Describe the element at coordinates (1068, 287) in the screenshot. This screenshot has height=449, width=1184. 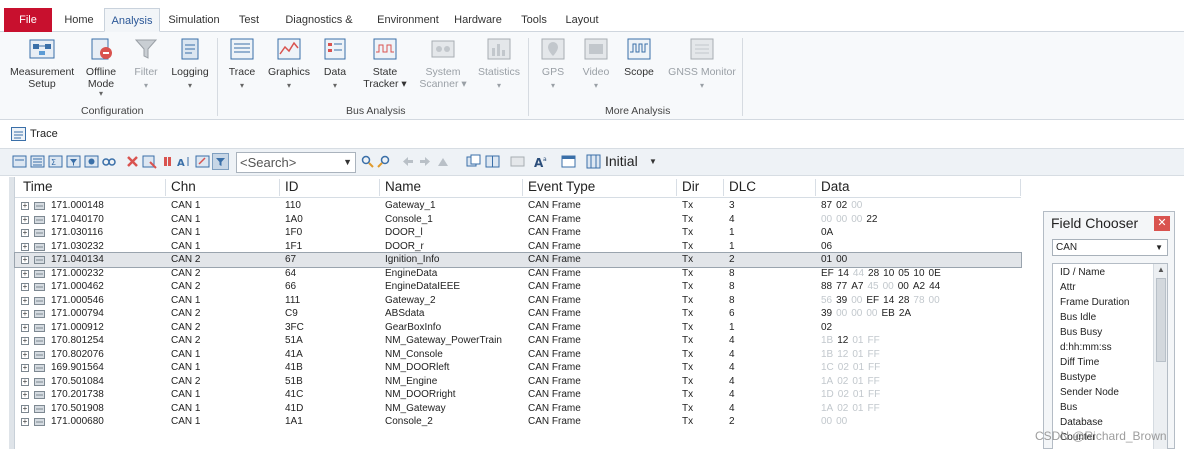
I see `field-item: Attr` at that location.